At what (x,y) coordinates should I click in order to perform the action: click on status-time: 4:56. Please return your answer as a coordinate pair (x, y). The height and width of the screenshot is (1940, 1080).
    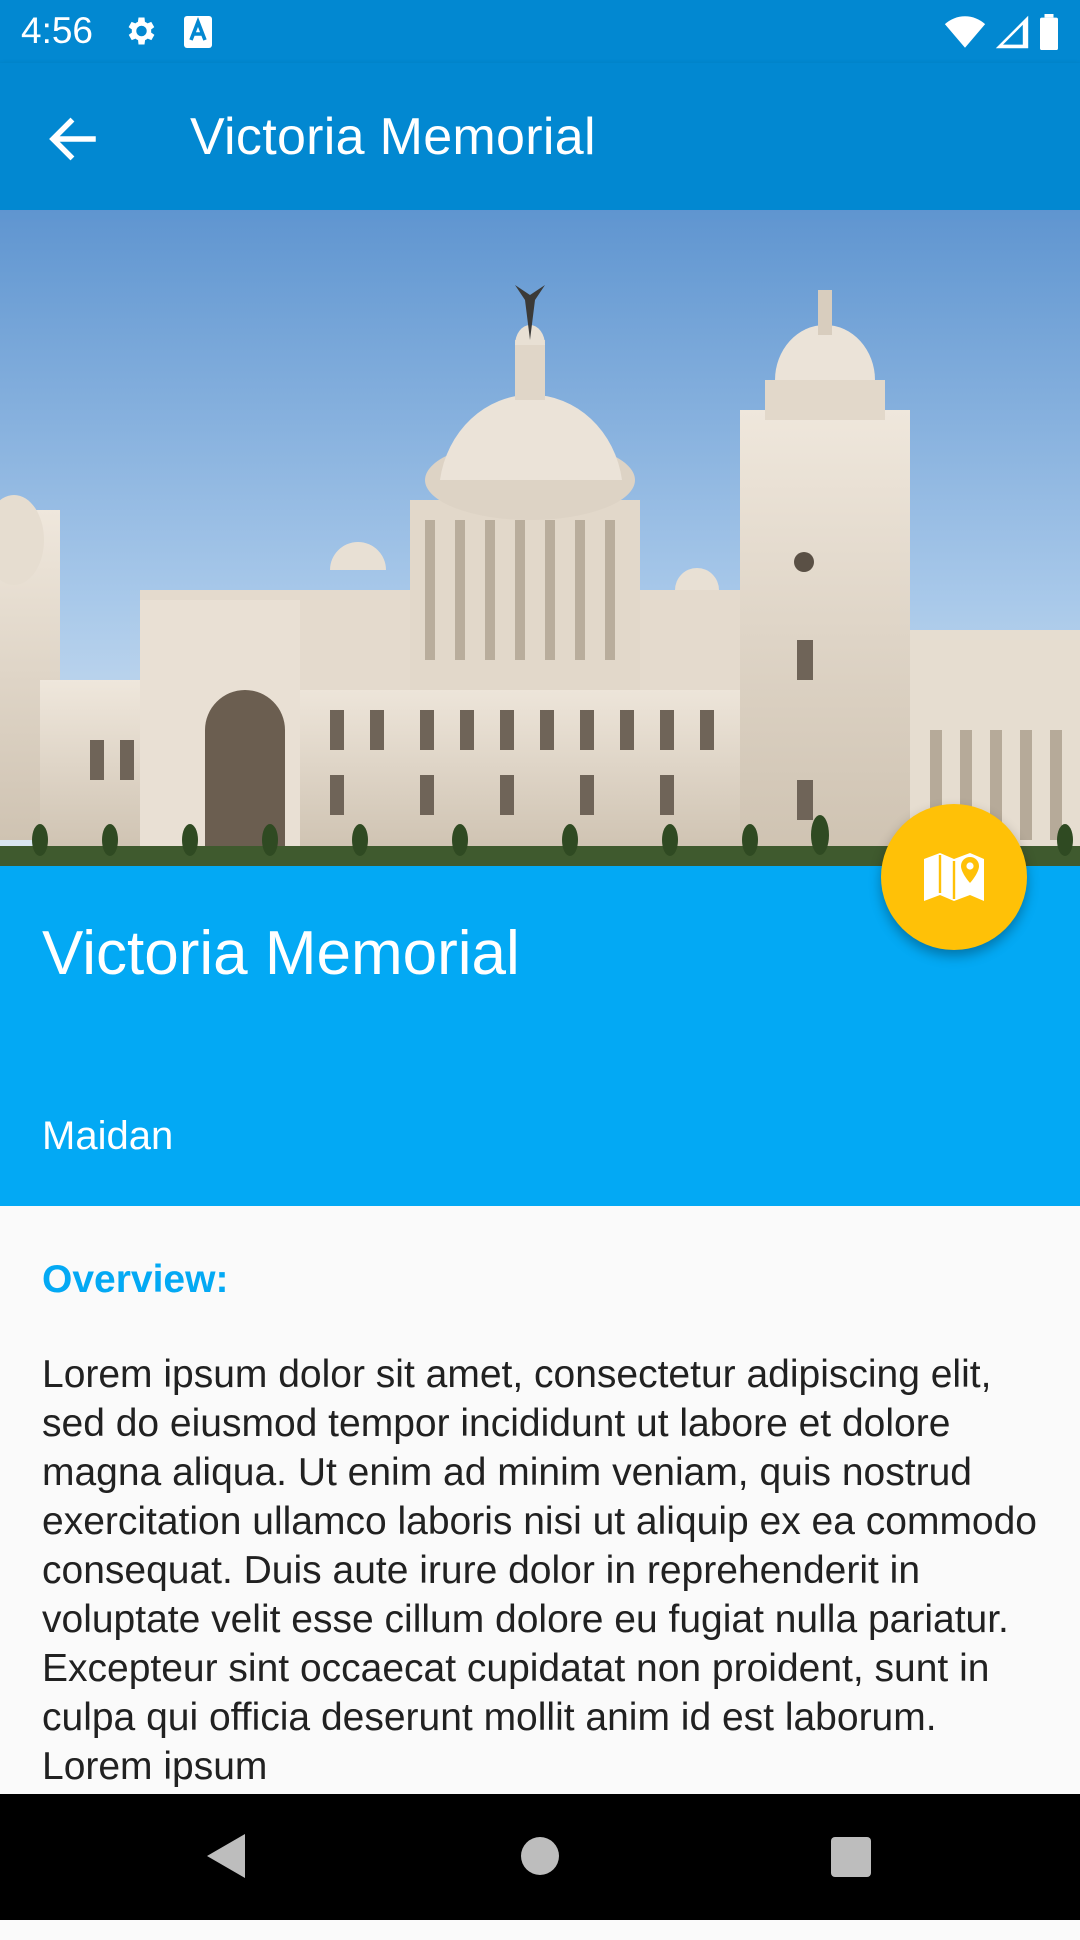
    Looking at the image, I should click on (57, 30).